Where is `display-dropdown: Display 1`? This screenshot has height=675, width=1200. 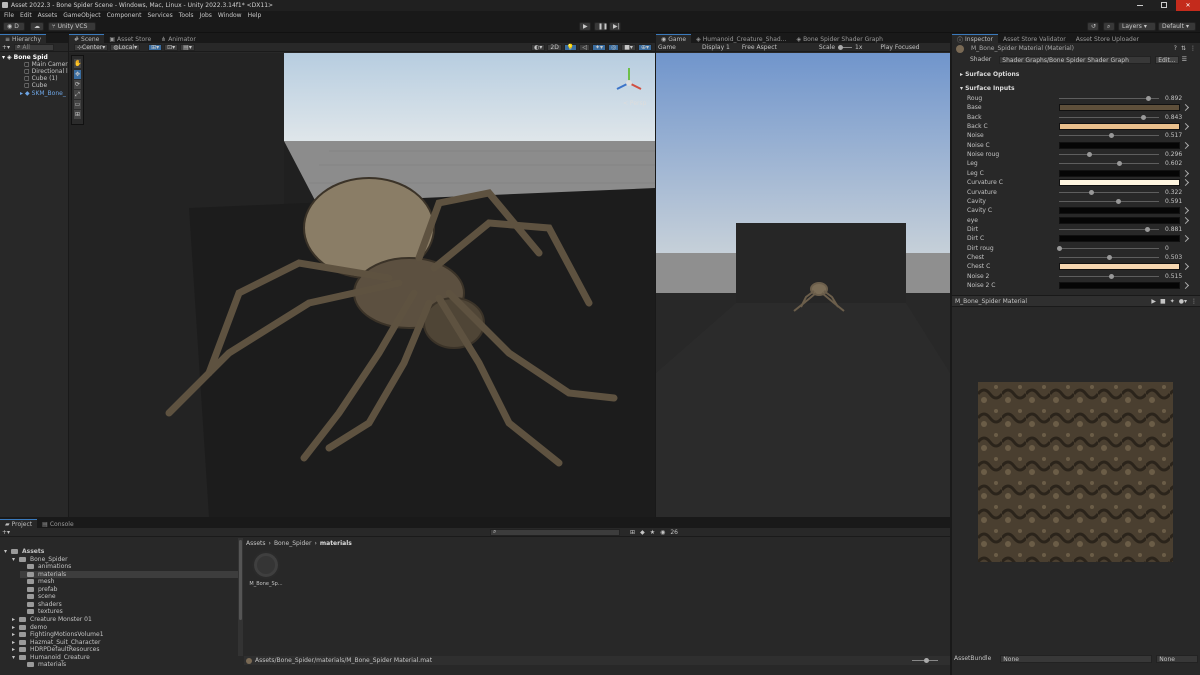 display-dropdown: Display 1 is located at coordinates (716, 47).